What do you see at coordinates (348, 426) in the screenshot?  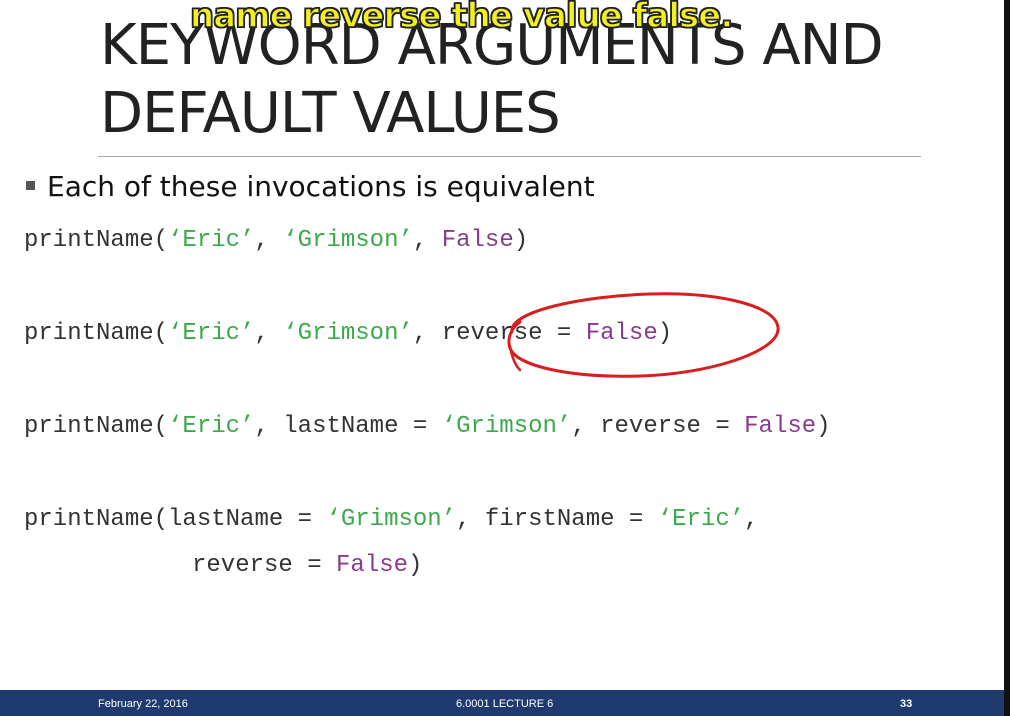 I see `code-text: , lastName =` at bounding box center [348, 426].